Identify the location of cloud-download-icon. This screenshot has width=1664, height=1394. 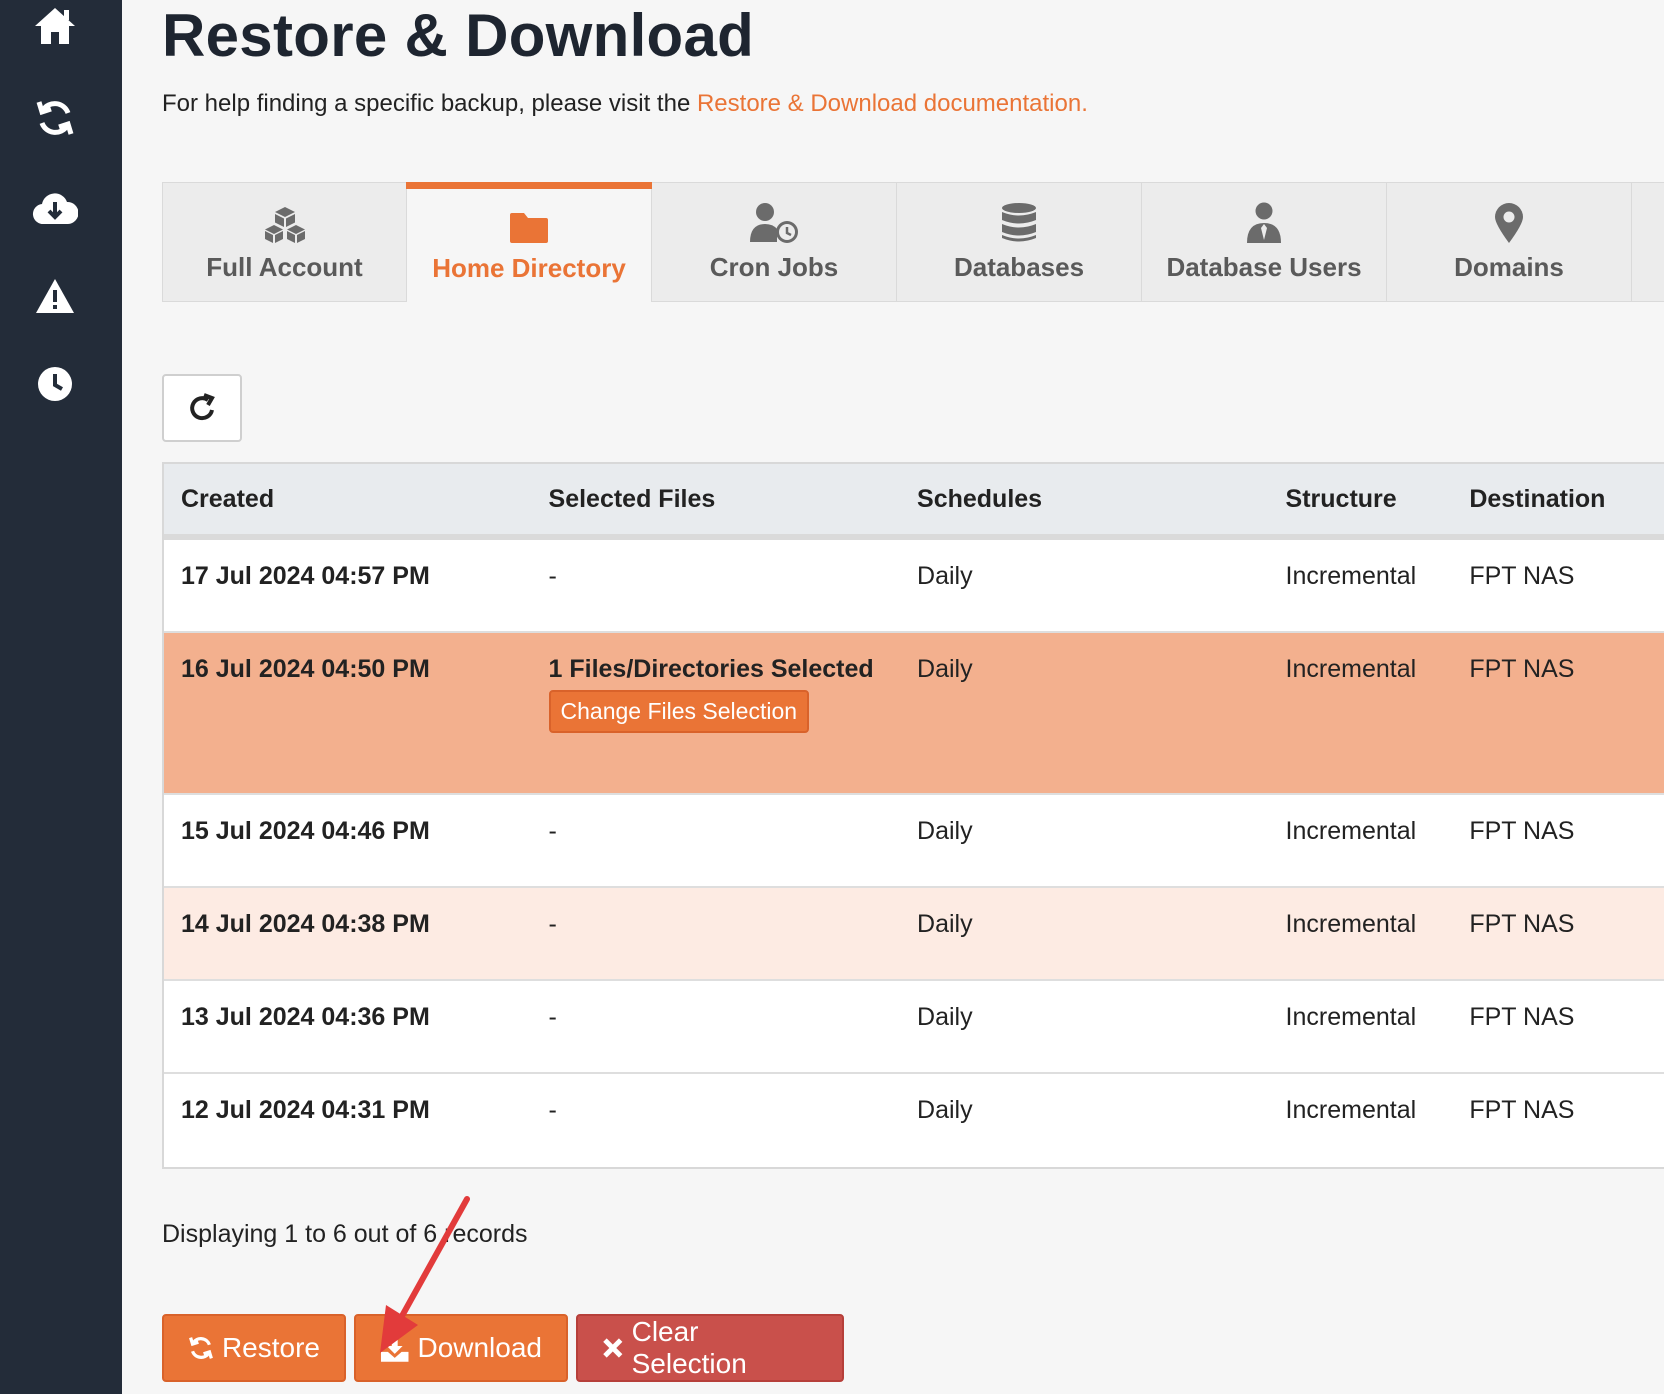
(55, 208).